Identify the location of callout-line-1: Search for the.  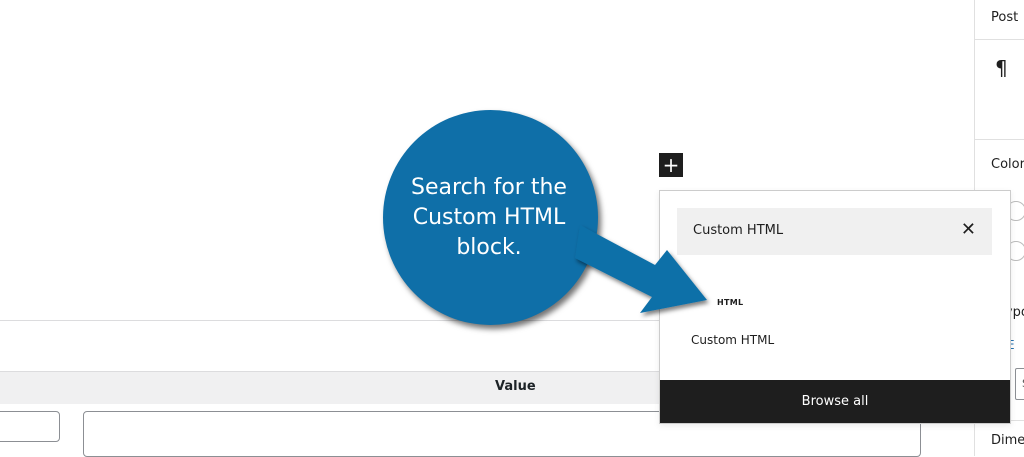
(489, 187).